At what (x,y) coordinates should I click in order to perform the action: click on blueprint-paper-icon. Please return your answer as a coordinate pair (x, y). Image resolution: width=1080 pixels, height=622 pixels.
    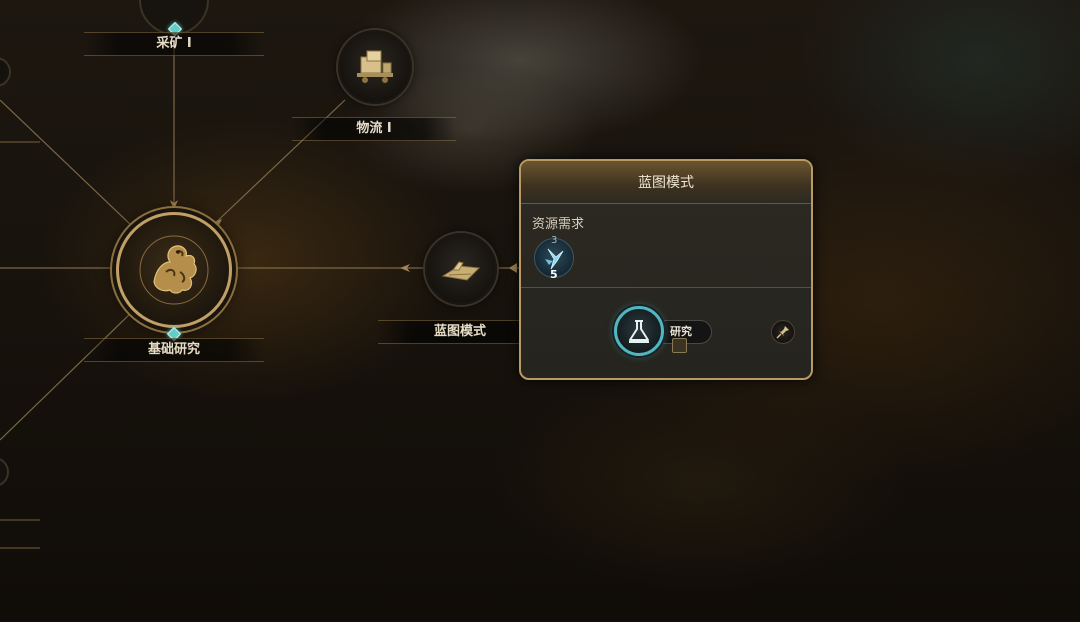
    Looking at the image, I should click on (461, 271).